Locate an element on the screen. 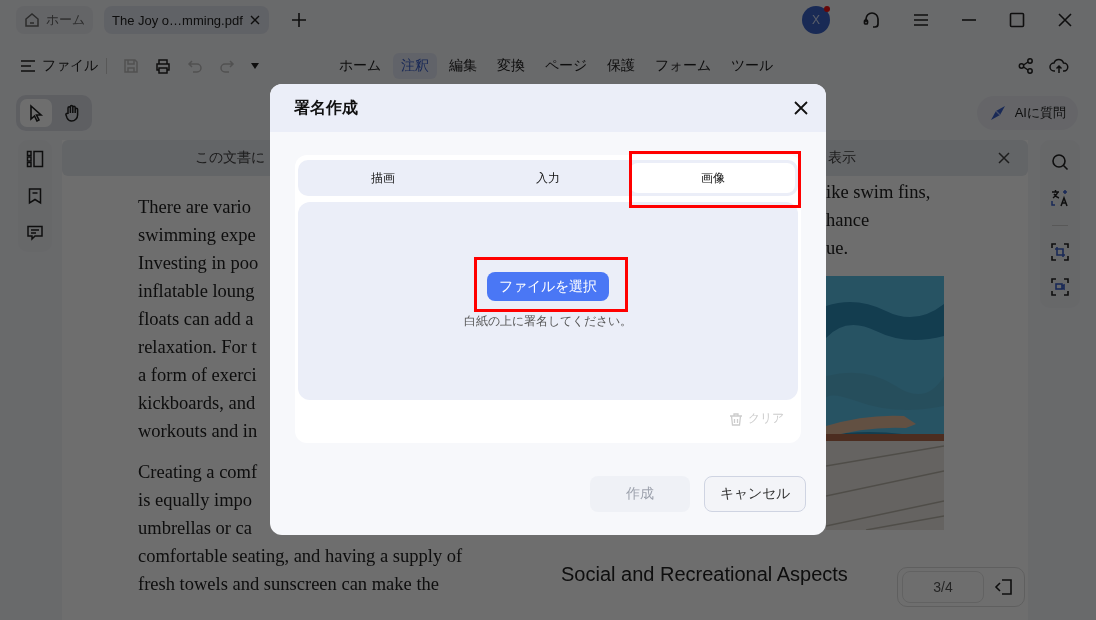 This screenshot has width=1096, height=620. headset-icon is located at coordinates (872, 20).